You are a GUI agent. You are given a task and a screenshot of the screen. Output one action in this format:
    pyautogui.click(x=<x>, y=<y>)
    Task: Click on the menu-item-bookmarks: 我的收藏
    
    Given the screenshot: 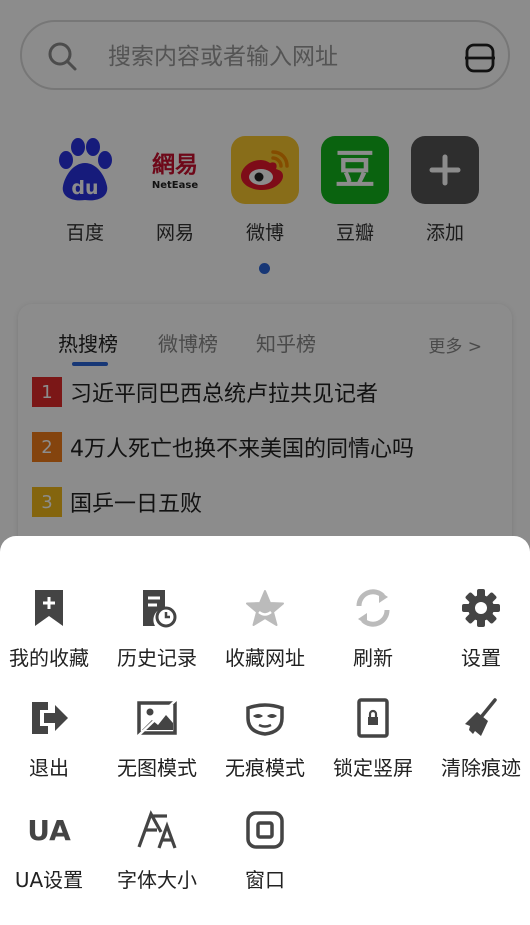 What is the action you would take?
    pyautogui.click(x=51, y=628)
    